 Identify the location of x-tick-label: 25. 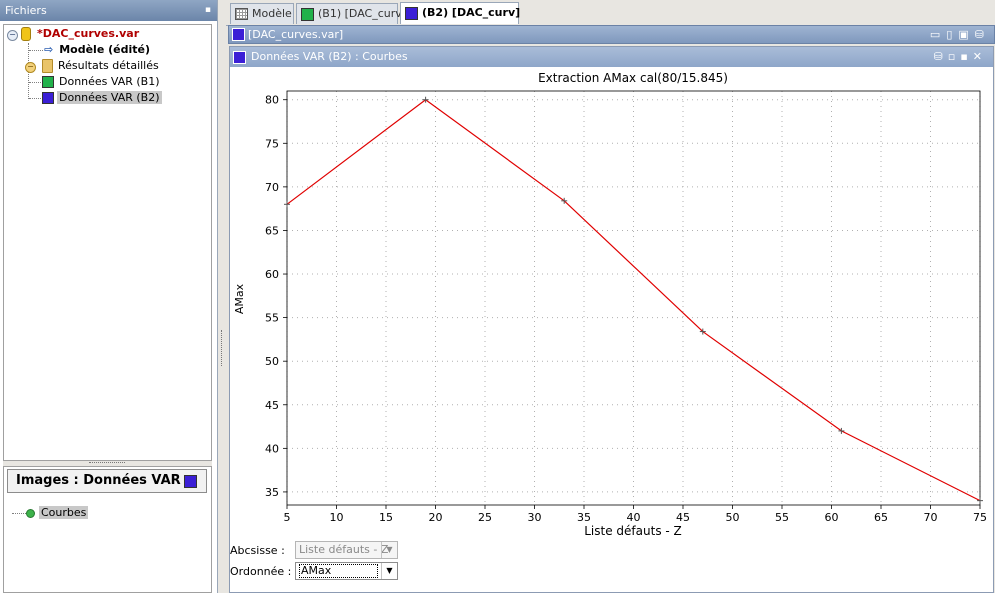
(485, 517).